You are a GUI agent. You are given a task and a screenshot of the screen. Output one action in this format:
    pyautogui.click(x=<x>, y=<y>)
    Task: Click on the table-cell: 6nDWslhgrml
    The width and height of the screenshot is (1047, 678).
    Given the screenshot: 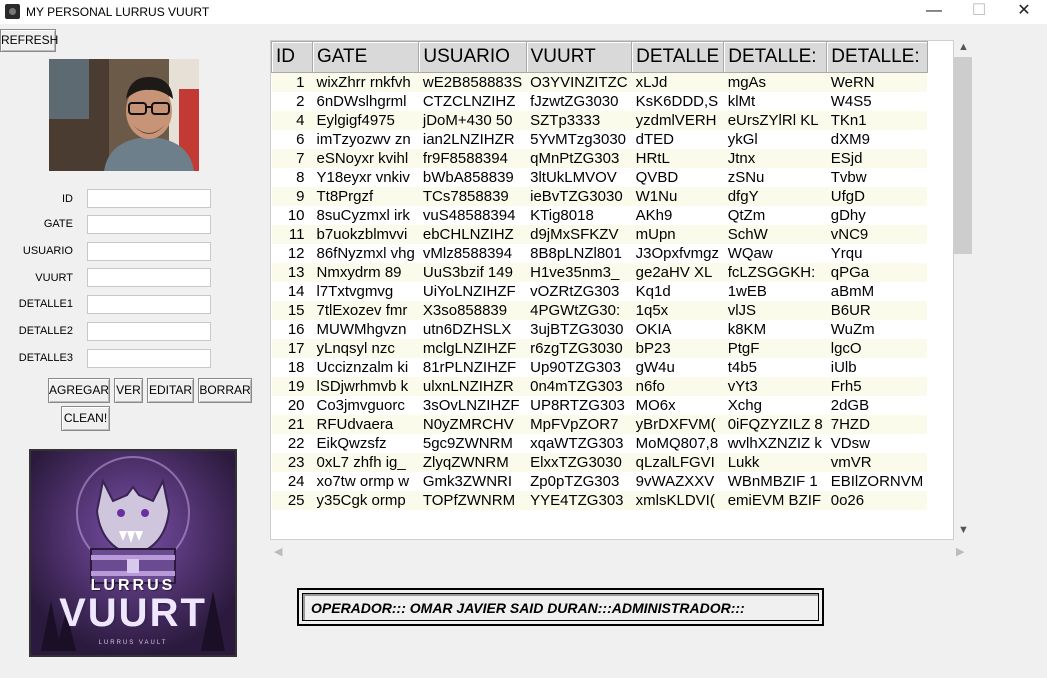 What is the action you would take?
    pyautogui.click(x=361, y=101)
    